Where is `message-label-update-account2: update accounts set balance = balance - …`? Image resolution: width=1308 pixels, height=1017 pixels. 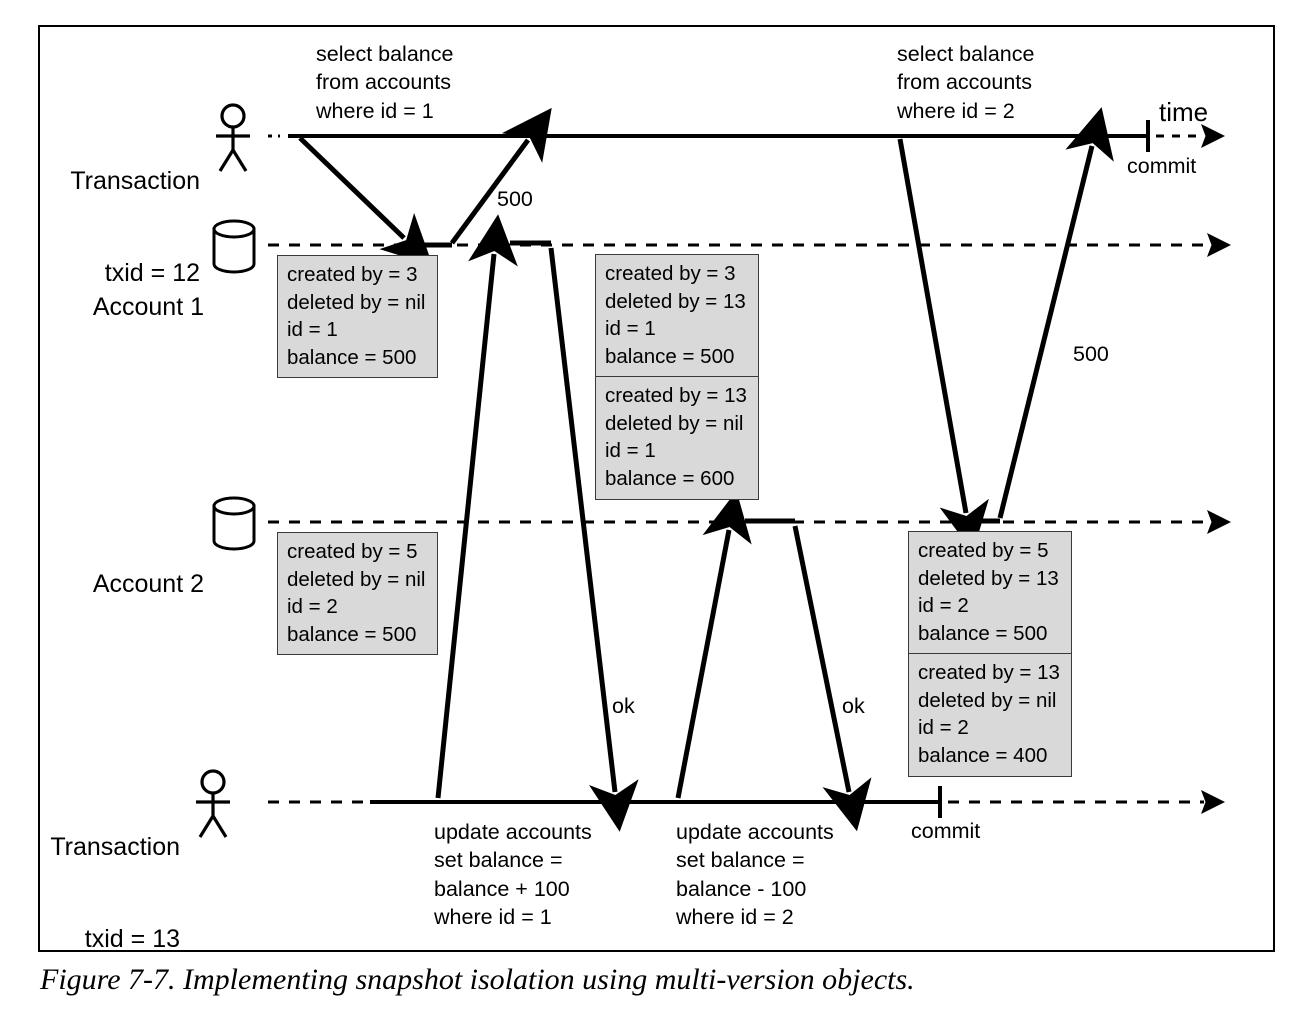 message-label-update-account2: update accounts set balance = balance - … is located at coordinates (755, 875).